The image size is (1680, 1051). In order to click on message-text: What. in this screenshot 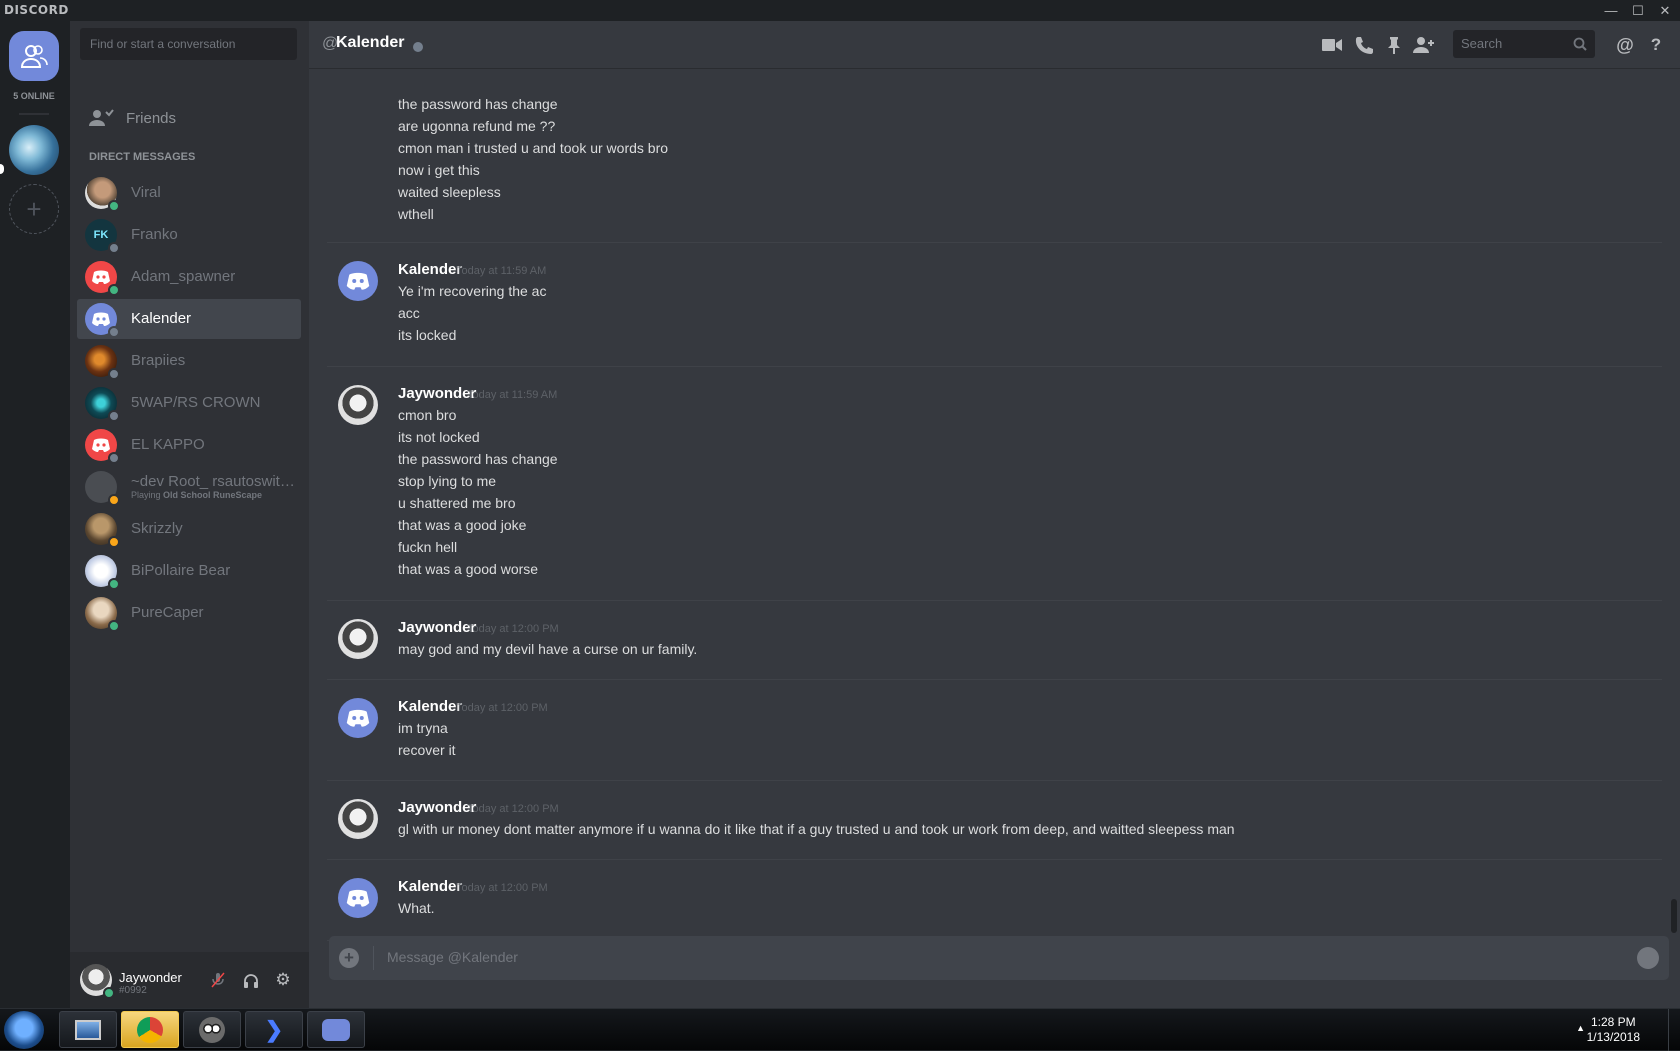, I will do `click(416, 908)`.